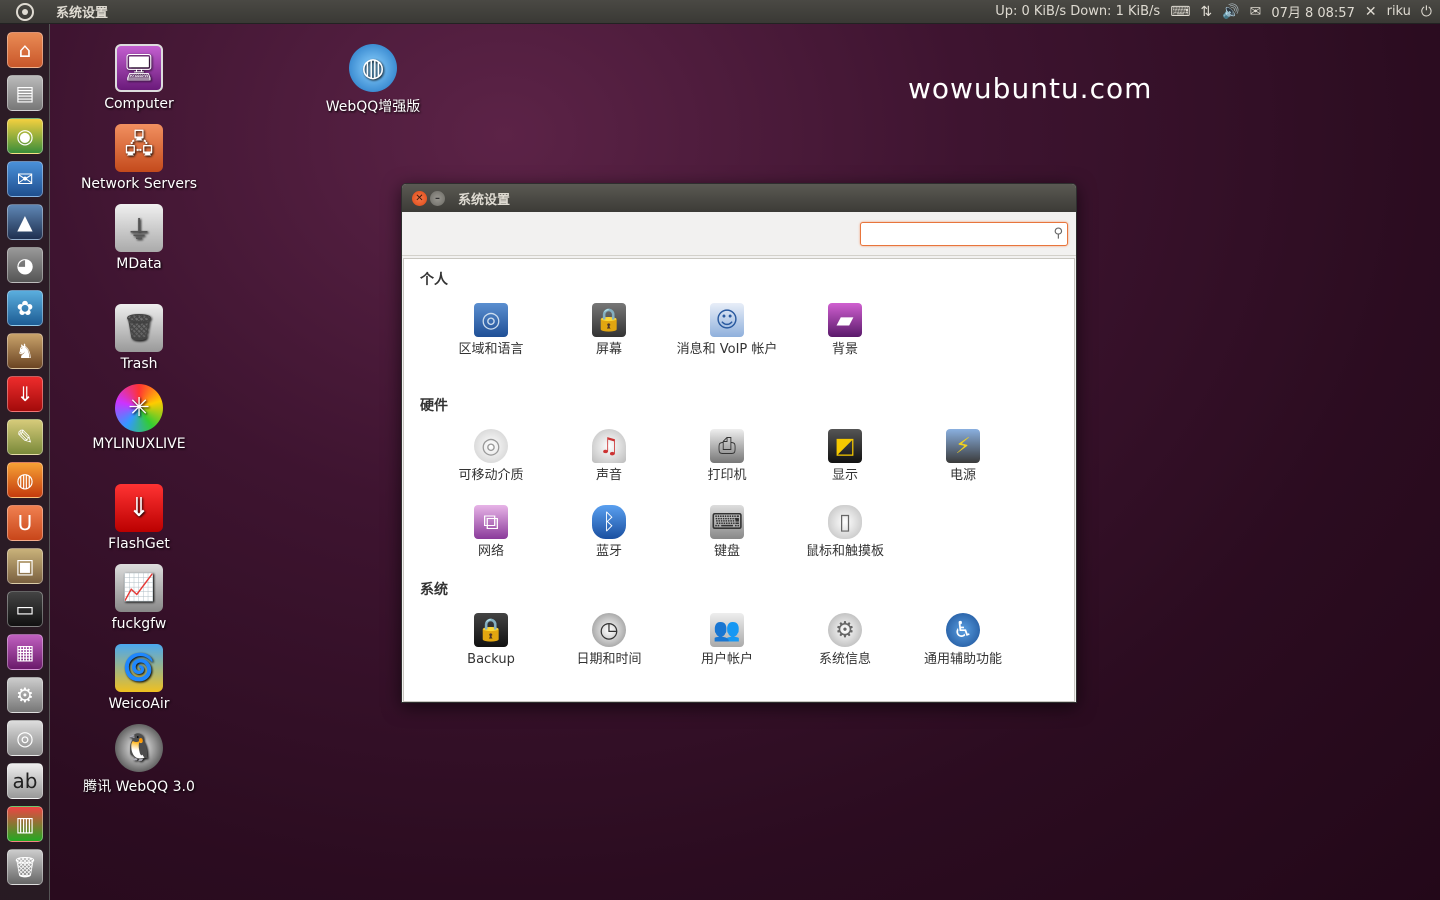 The image size is (1440, 900). Describe the element at coordinates (1206, 12) in the screenshot. I see `network-arrows-icon: ⇅` at that location.